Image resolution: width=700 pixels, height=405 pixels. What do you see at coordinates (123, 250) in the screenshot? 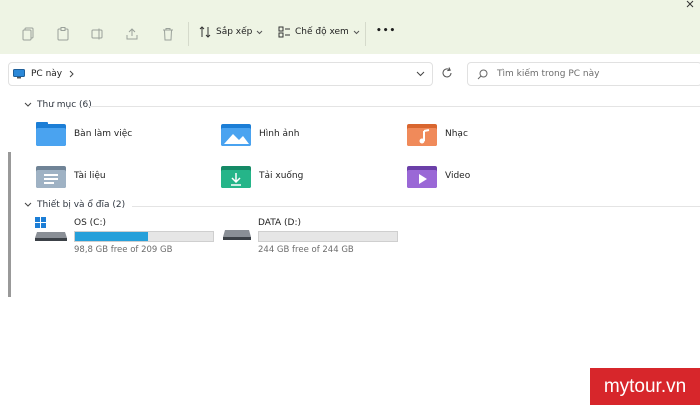
I see `drive-free-space: 98,8 GB free of 209 GB` at bounding box center [123, 250].